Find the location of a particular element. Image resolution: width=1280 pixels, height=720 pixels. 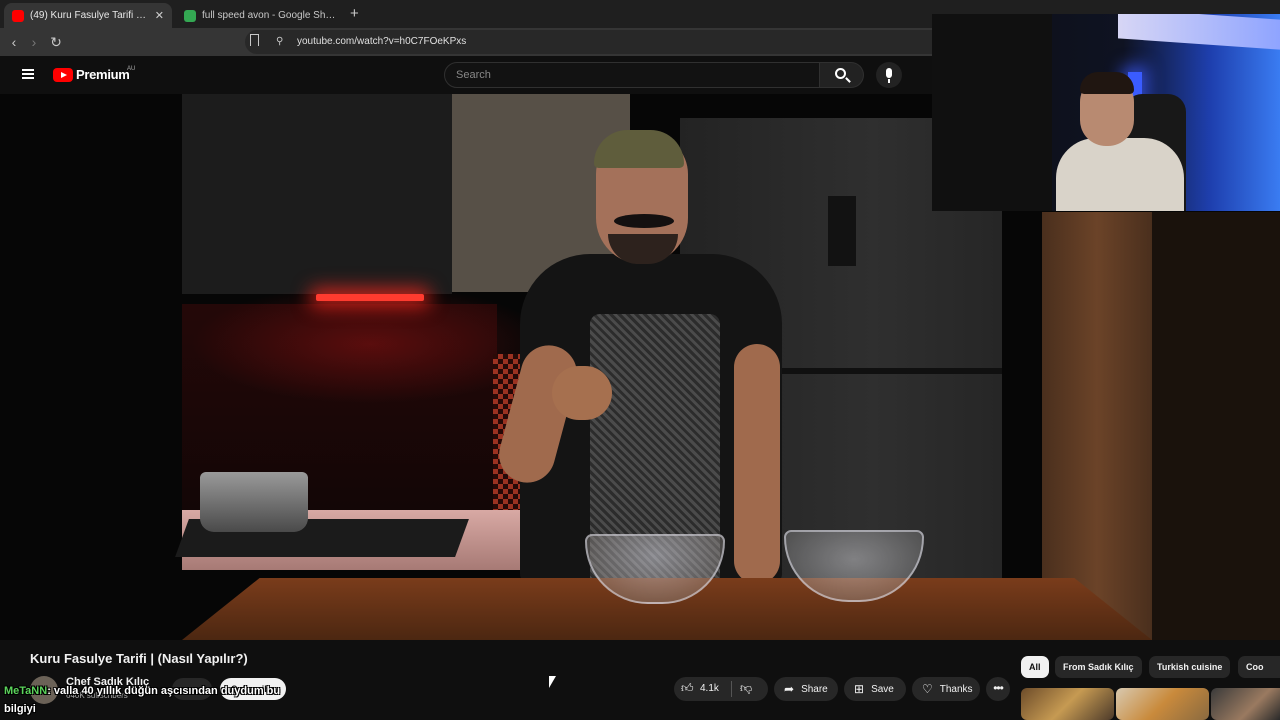

dislike-icon: 👎︎ is located at coordinates (746, 688).